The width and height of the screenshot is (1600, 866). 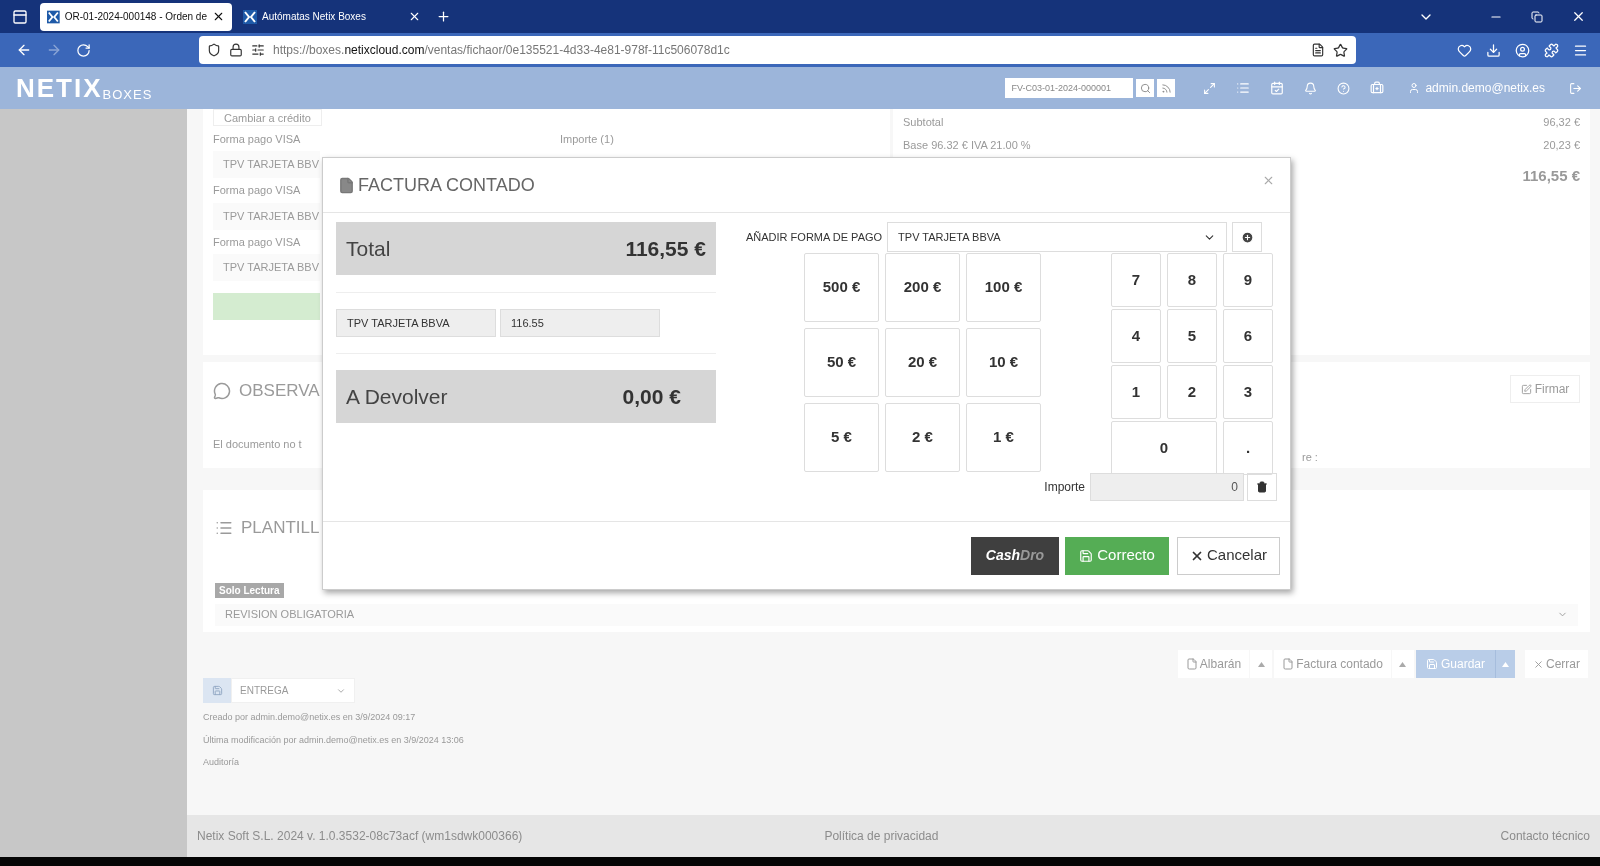 What do you see at coordinates (922, 437) in the screenshot?
I see `bill-button: 2 €` at bounding box center [922, 437].